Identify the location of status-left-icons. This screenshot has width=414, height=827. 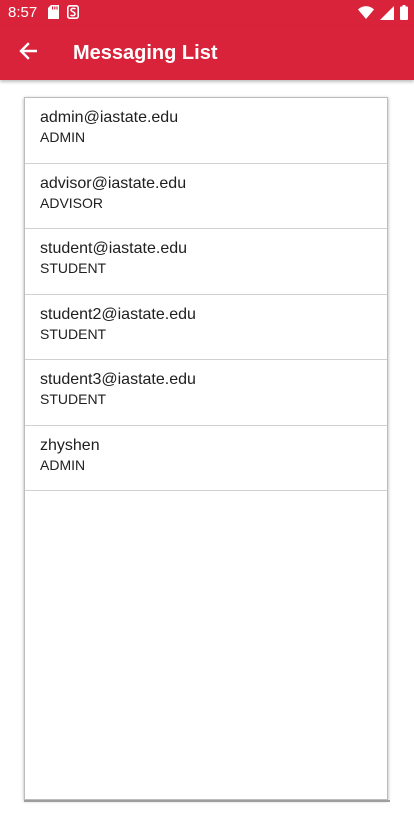
(63, 14).